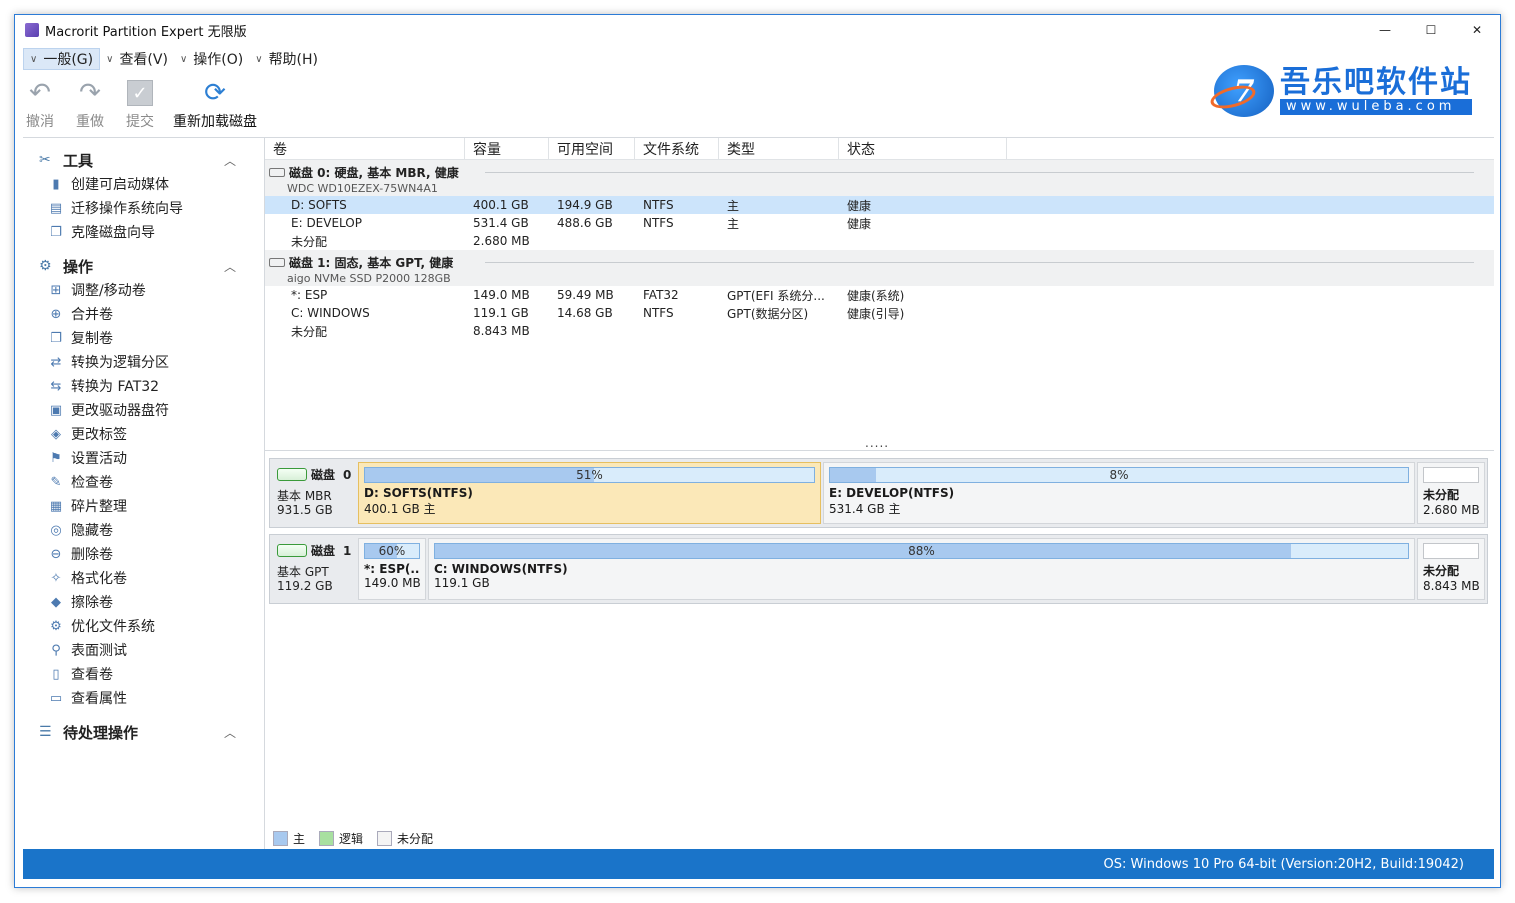  I want to click on sidebar-item-merge: ⊕ 合并卷, so click(143, 314).